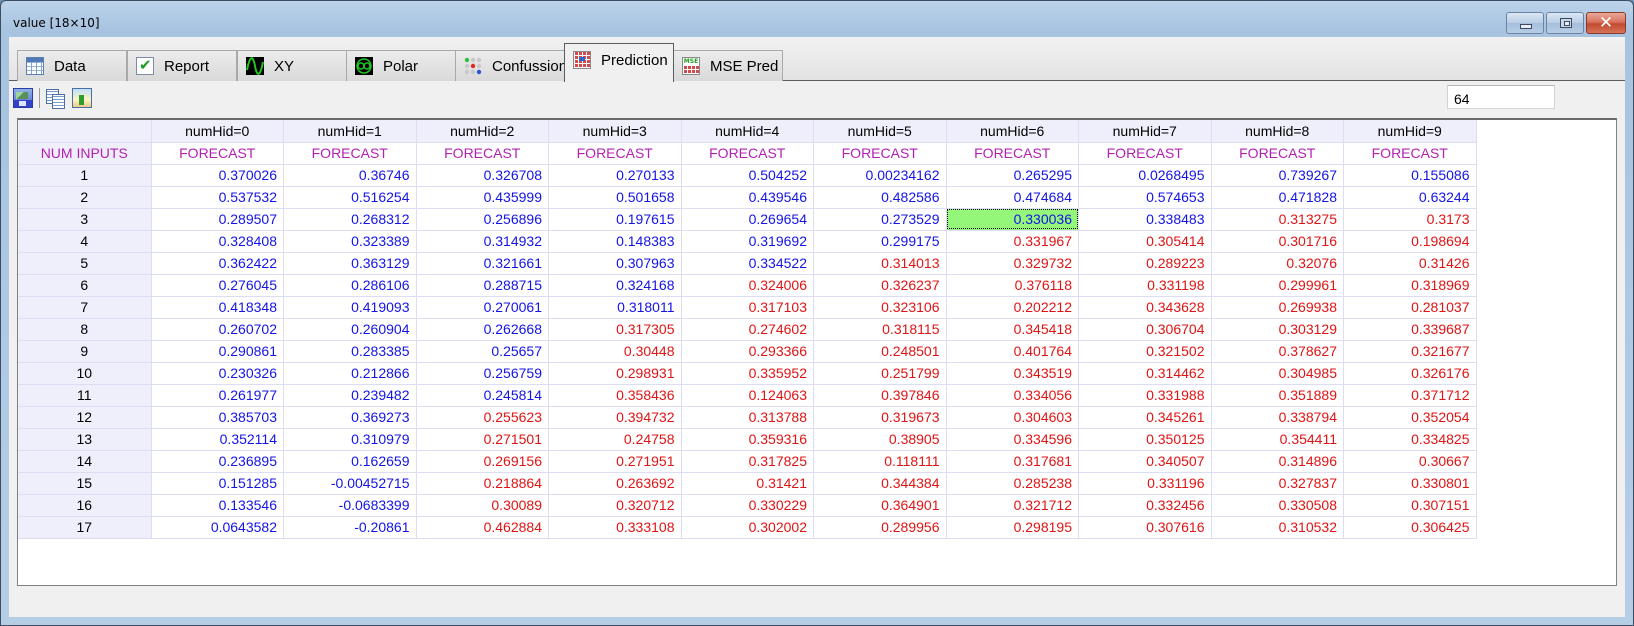  What do you see at coordinates (482, 263) in the screenshot?
I see `table-cell: 0.321661` at bounding box center [482, 263].